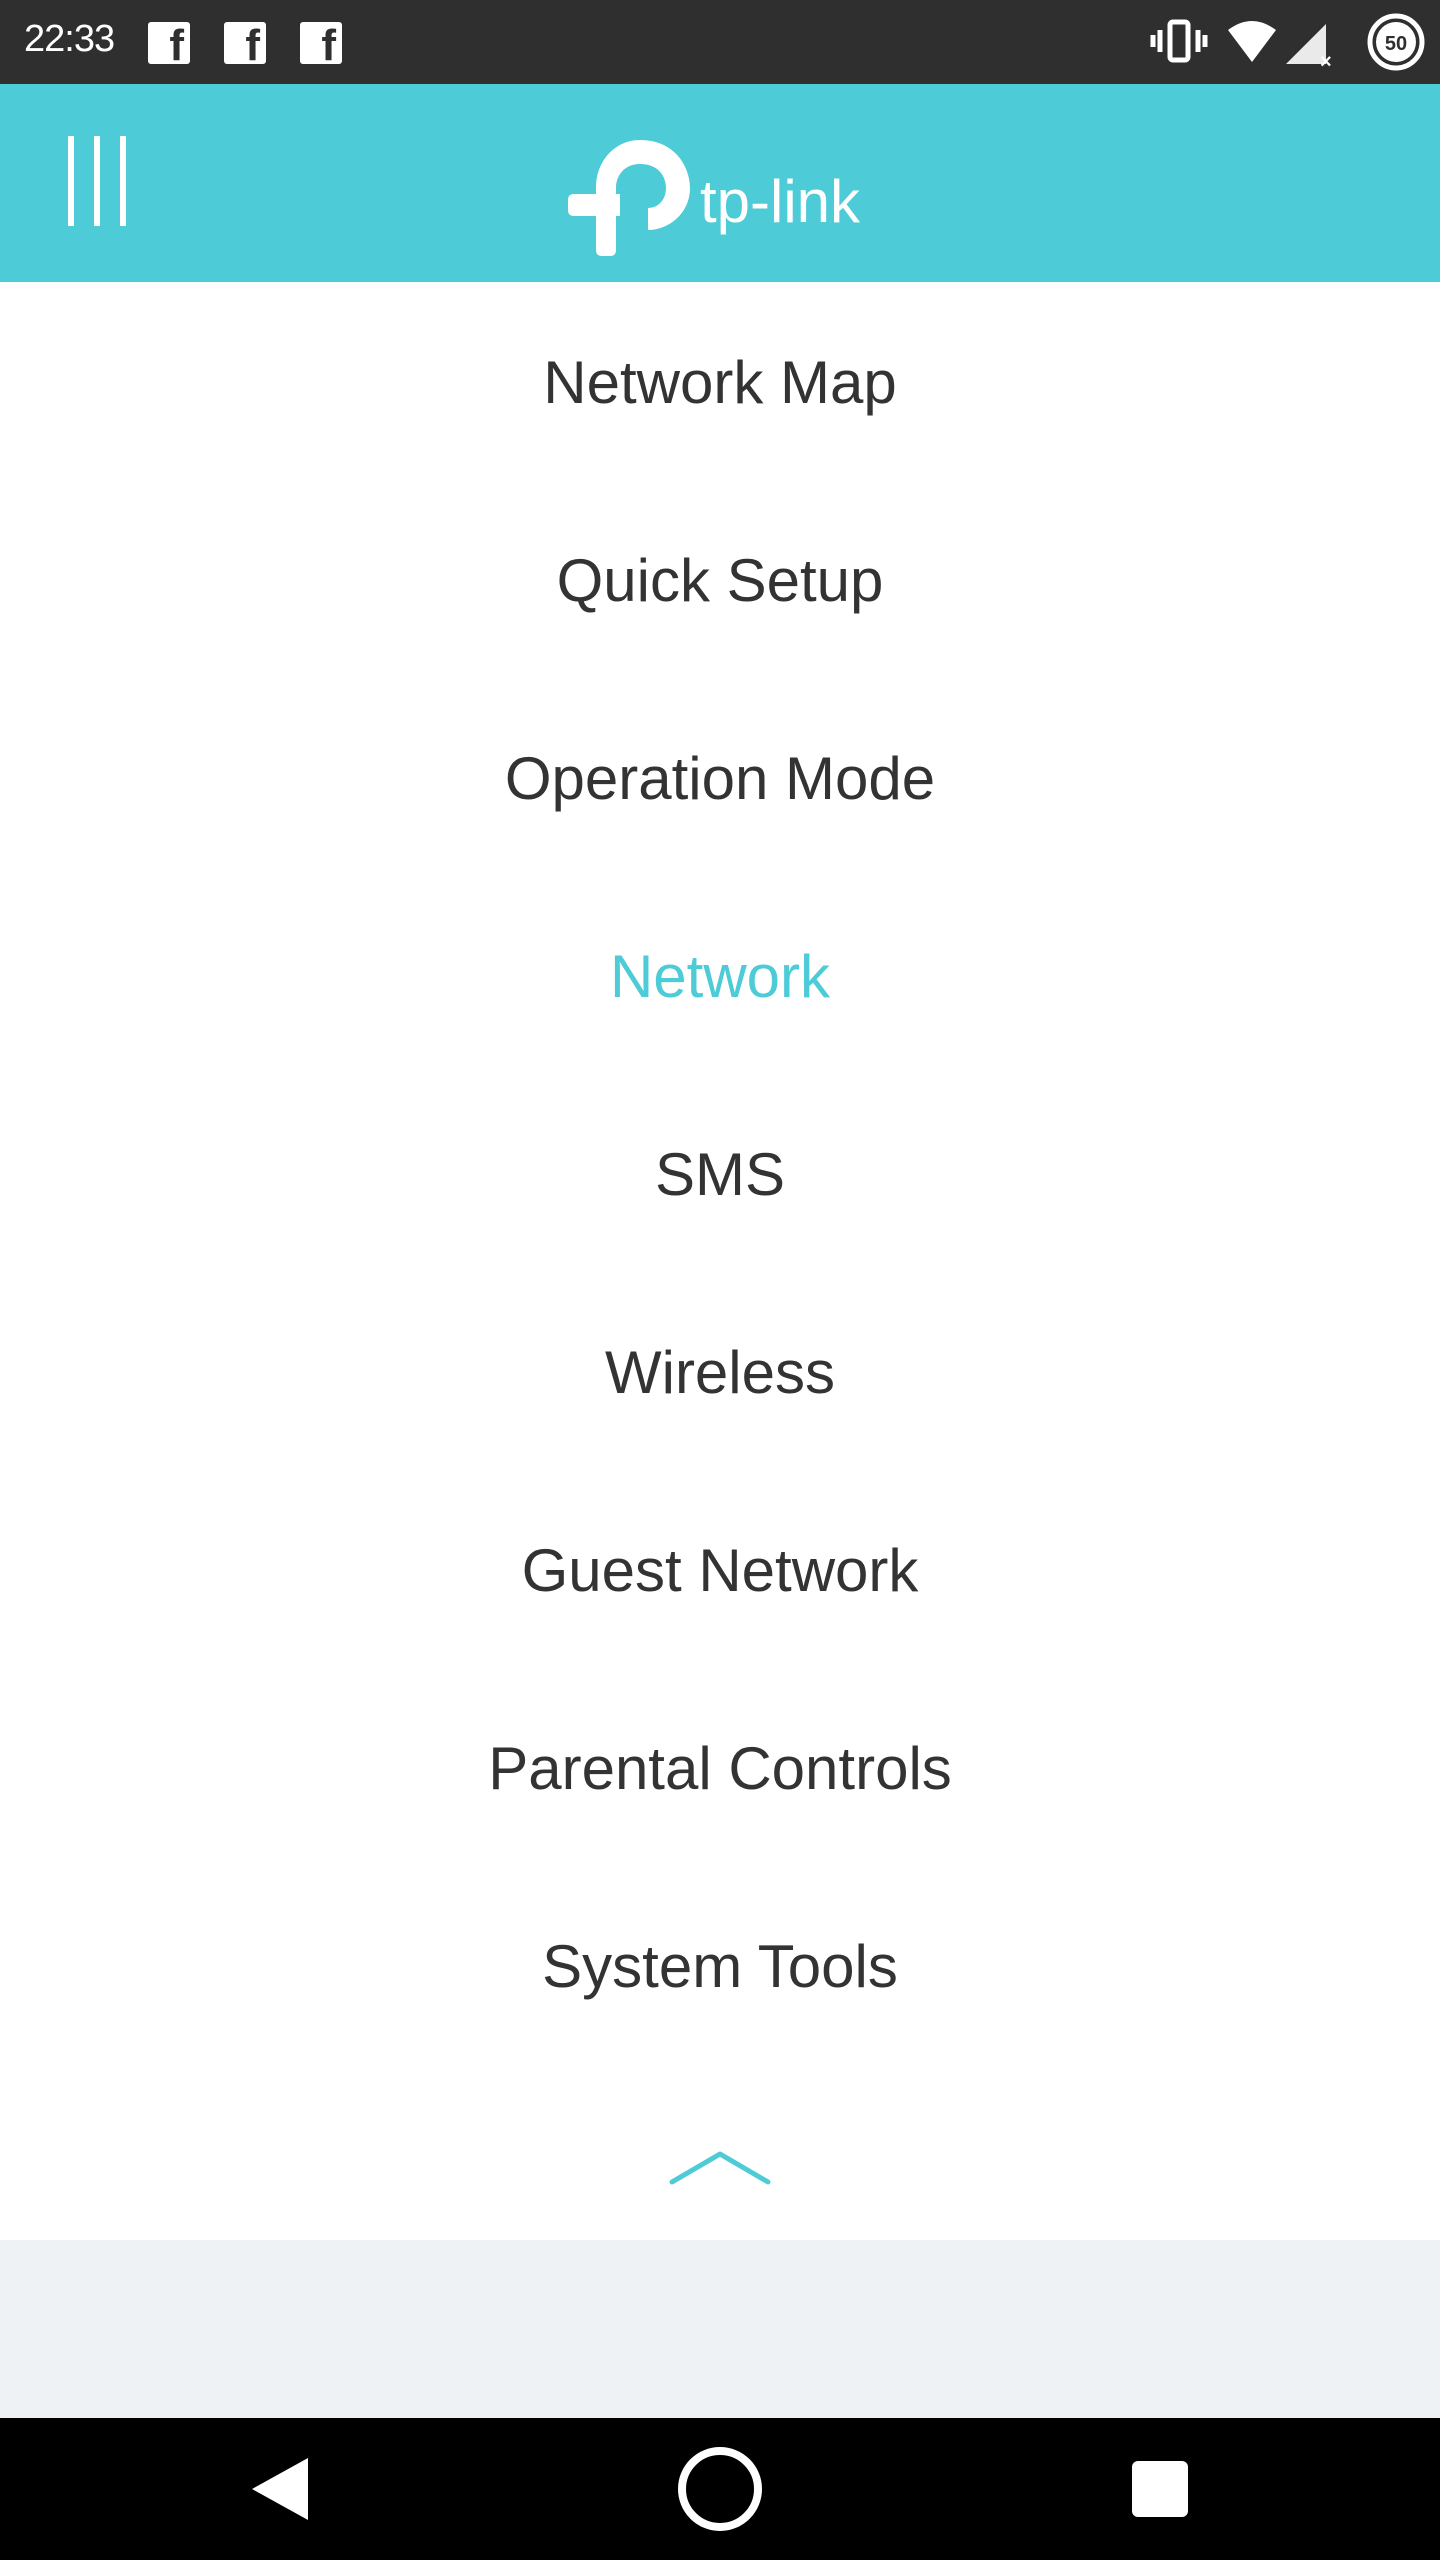 The image size is (1440, 2560). I want to click on footer-area, so click(720, 2329).